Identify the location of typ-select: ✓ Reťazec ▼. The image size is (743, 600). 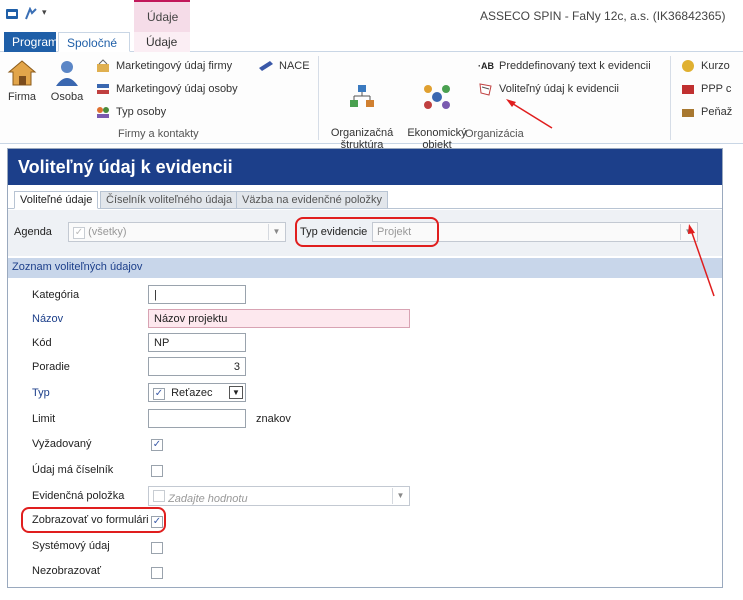
(197, 392).